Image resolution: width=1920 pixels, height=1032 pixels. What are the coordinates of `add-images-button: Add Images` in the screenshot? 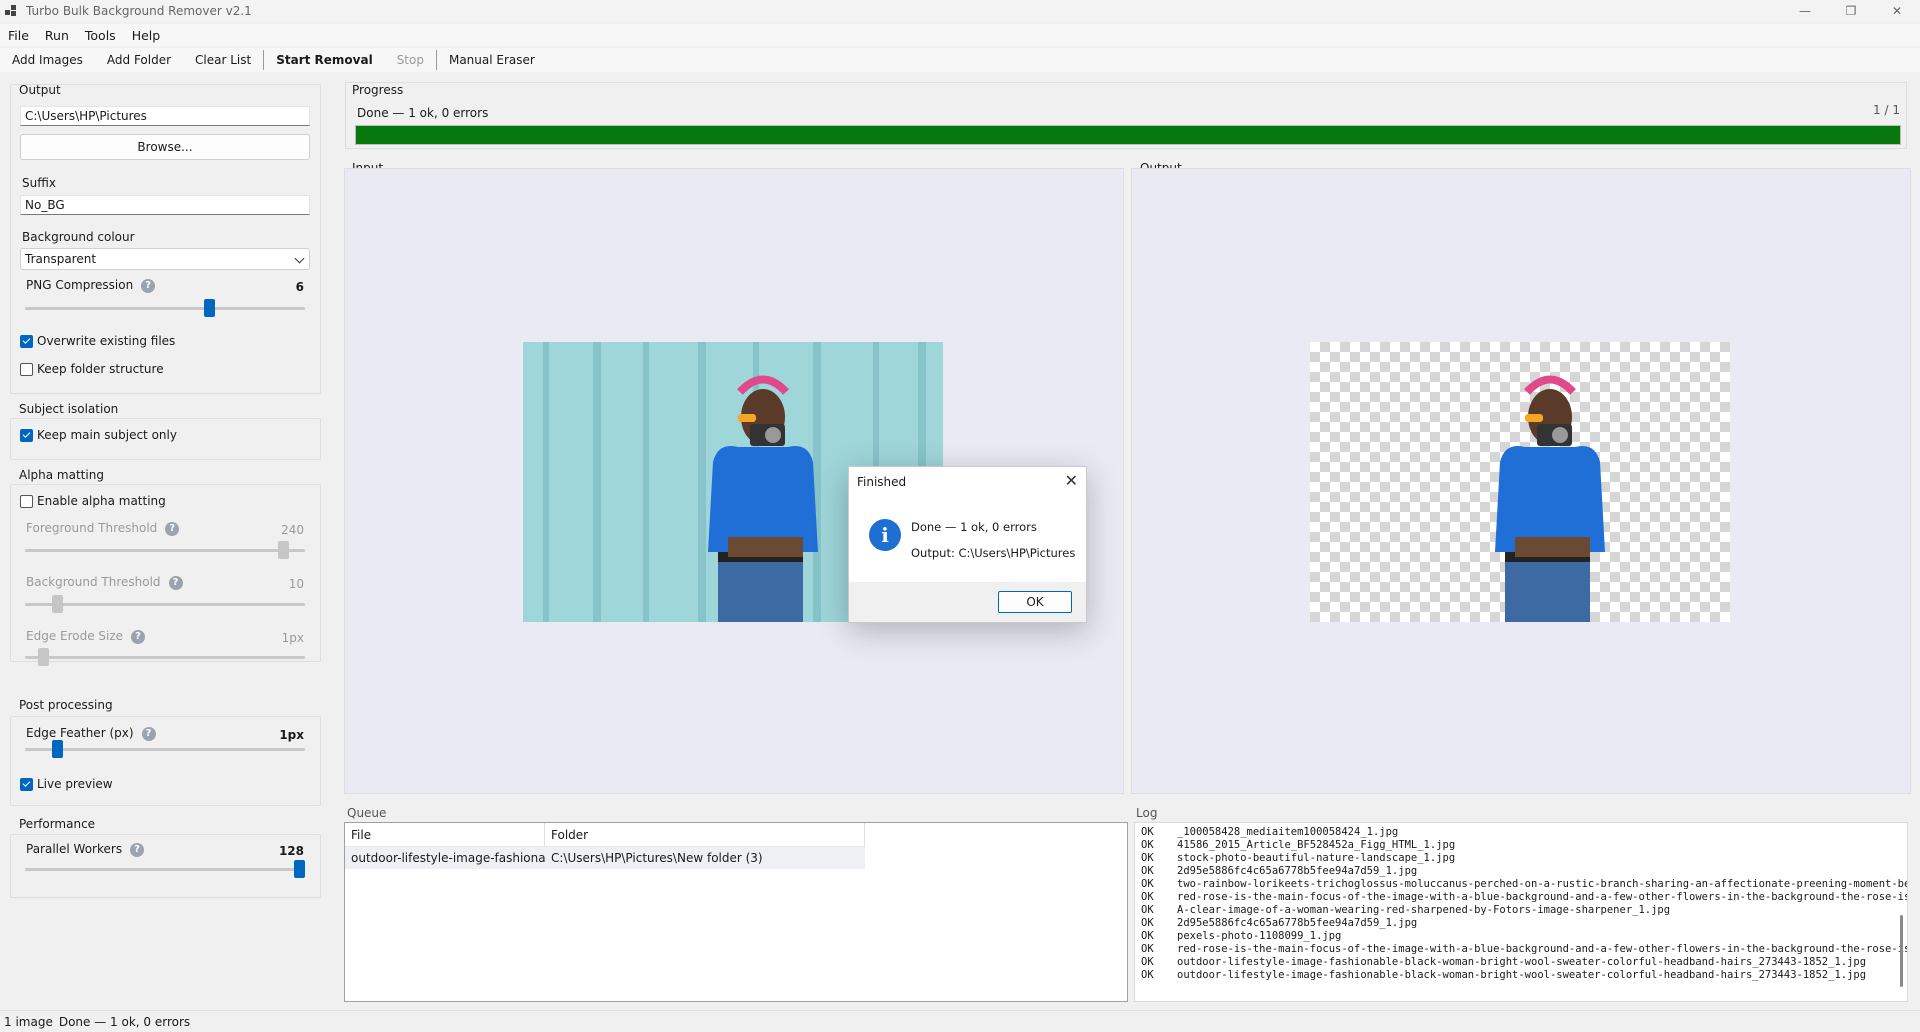 It's located at (47, 60).